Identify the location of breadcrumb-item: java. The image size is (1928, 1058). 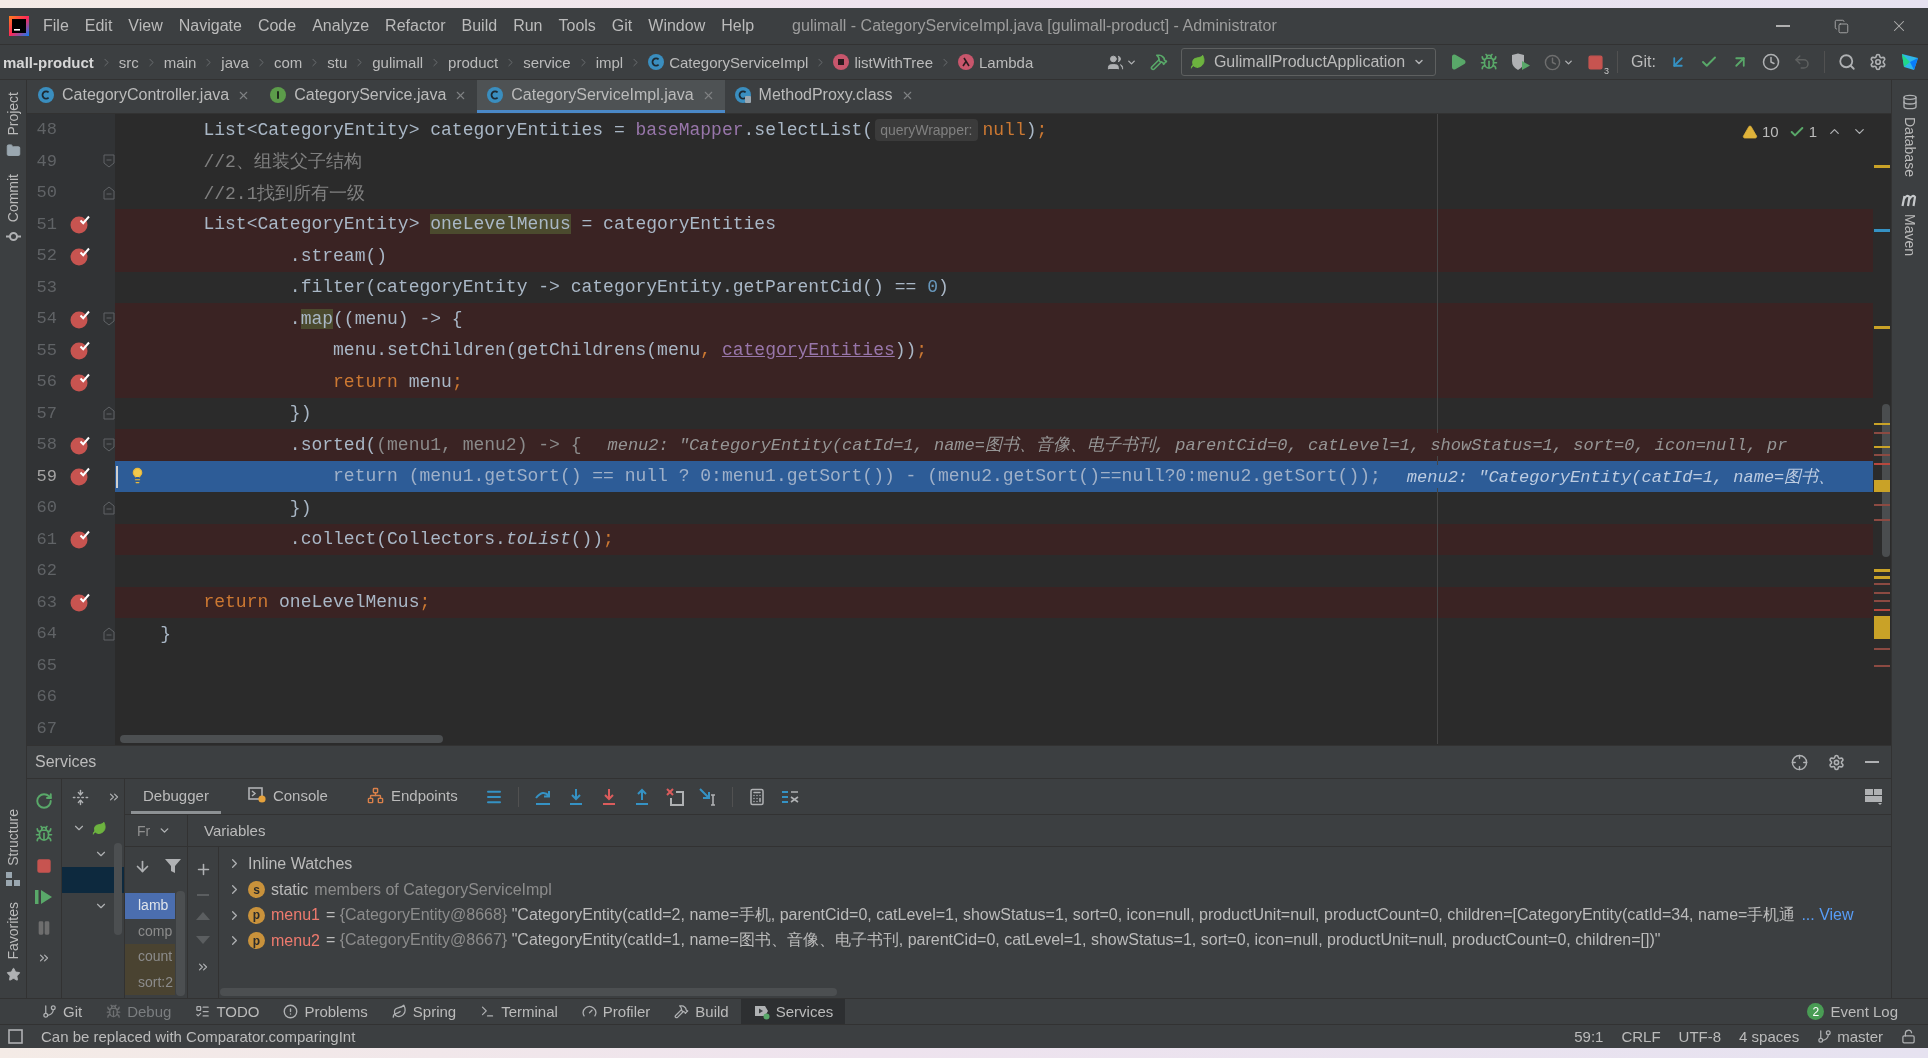
(235, 62).